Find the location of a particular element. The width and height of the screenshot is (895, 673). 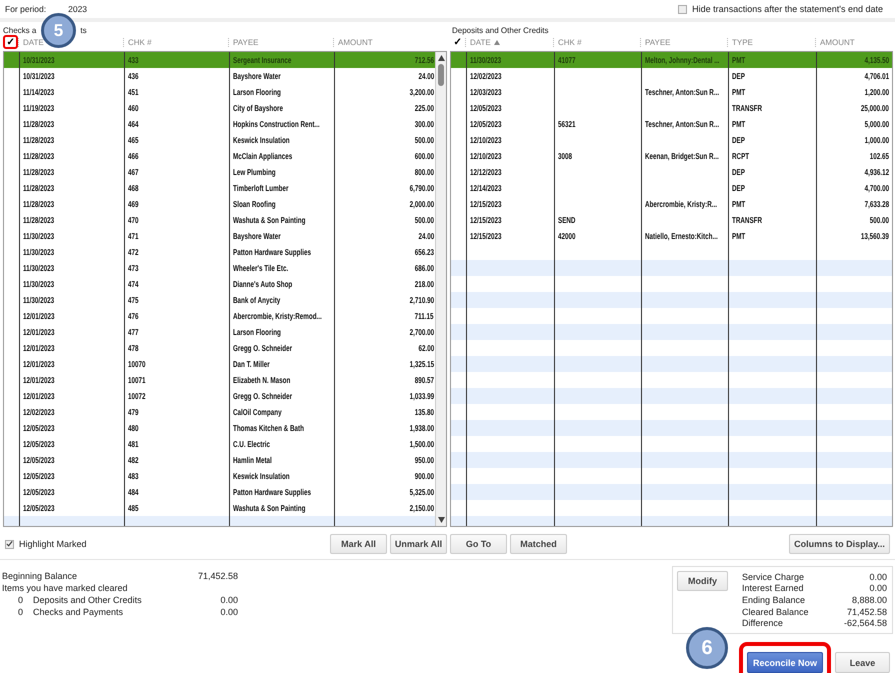

table-cell: Dan T. Miller is located at coordinates (251, 364).